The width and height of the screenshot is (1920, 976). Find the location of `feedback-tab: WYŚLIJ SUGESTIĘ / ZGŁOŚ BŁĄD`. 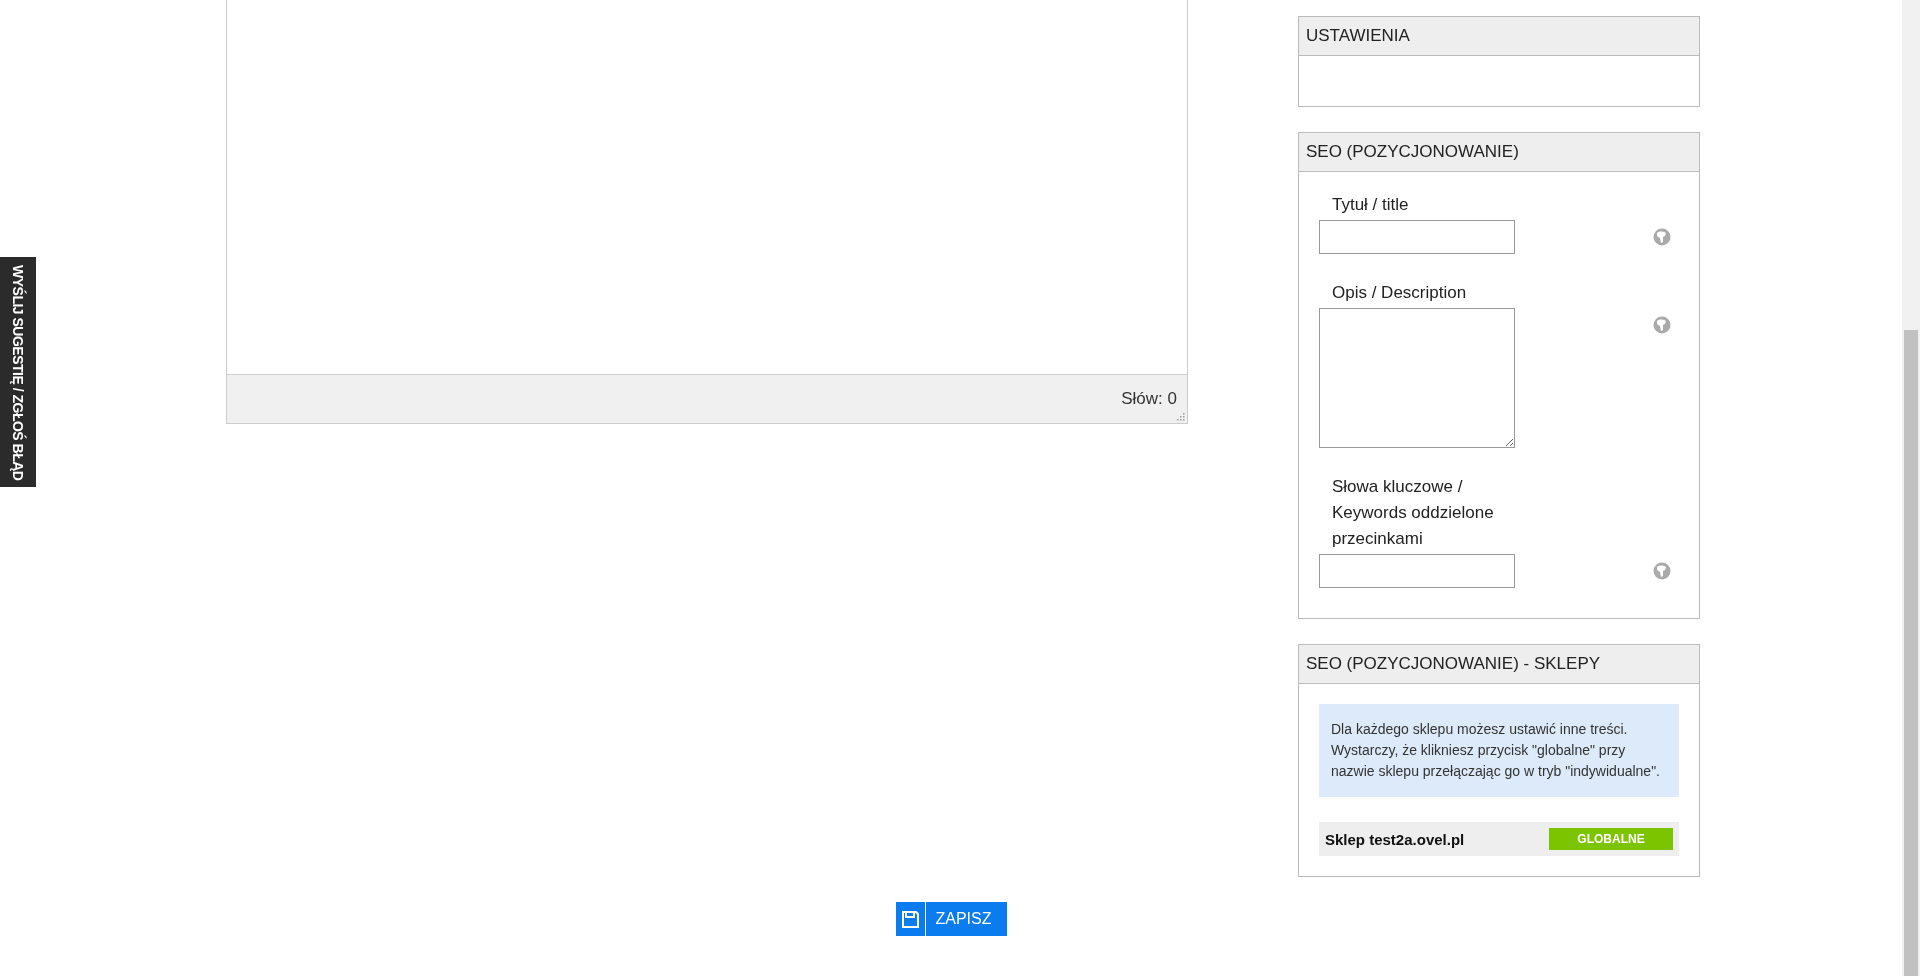

feedback-tab: WYŚLIJ SUGESTIĘ / ZGŁOŚ BŁĄD is located at coordinates (18, 372).